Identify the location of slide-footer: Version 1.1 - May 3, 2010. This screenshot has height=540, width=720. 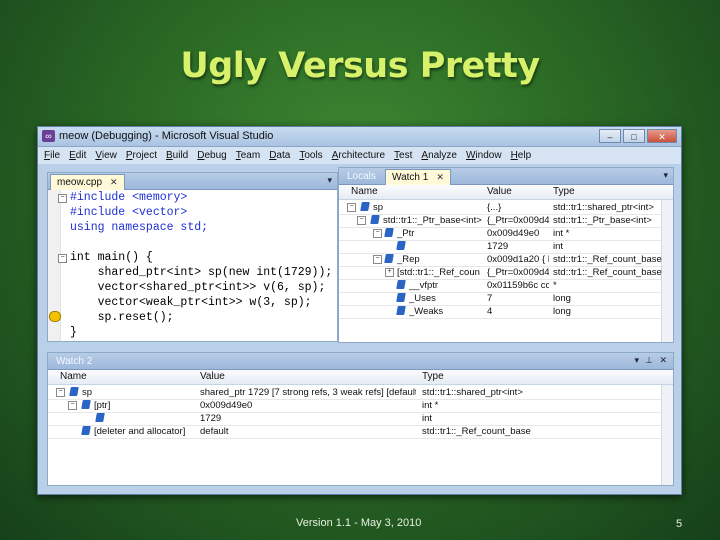
(359, 523).